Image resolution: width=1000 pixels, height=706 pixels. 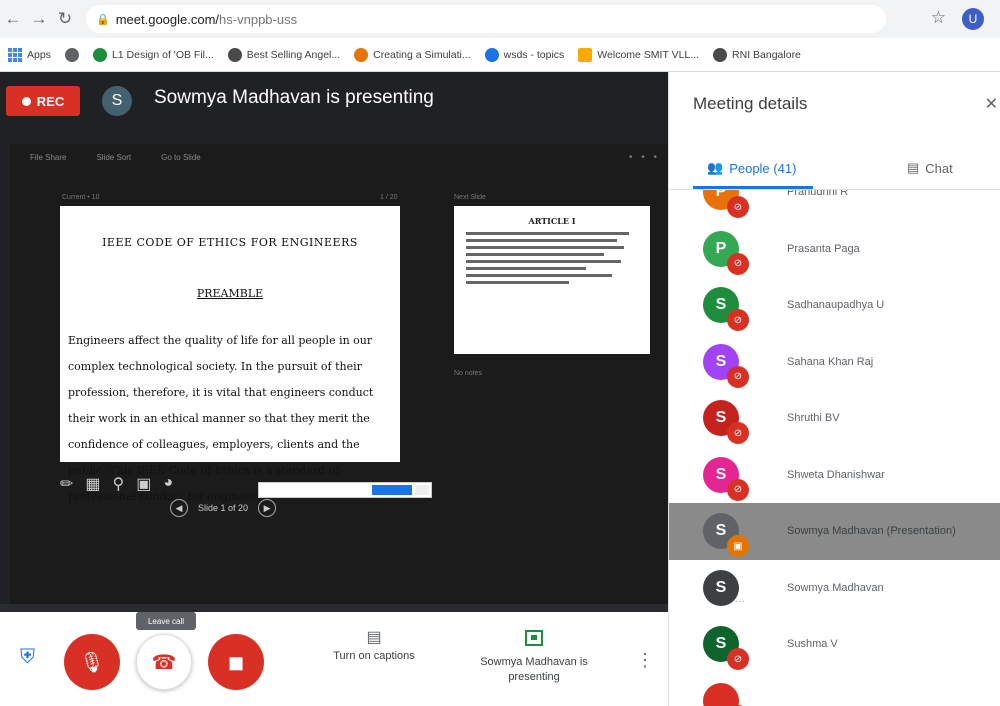 I want to click on monitor-icon: ▣, so click(x=144, y=484).